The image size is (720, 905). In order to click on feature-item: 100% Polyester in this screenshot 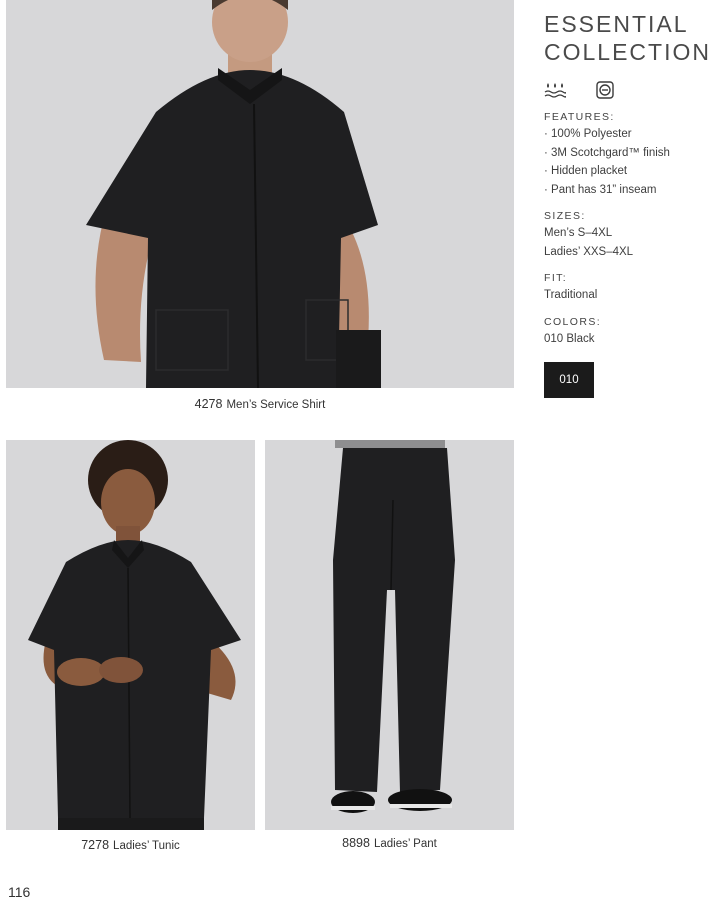, I will do `click(629, 134)`.